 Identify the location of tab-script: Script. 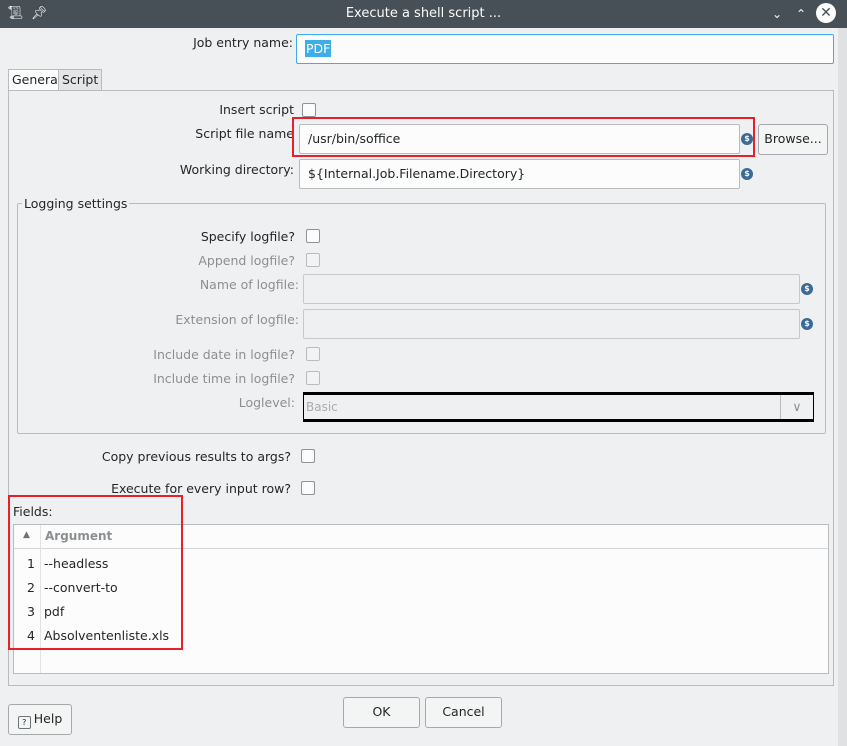
(80, 80).